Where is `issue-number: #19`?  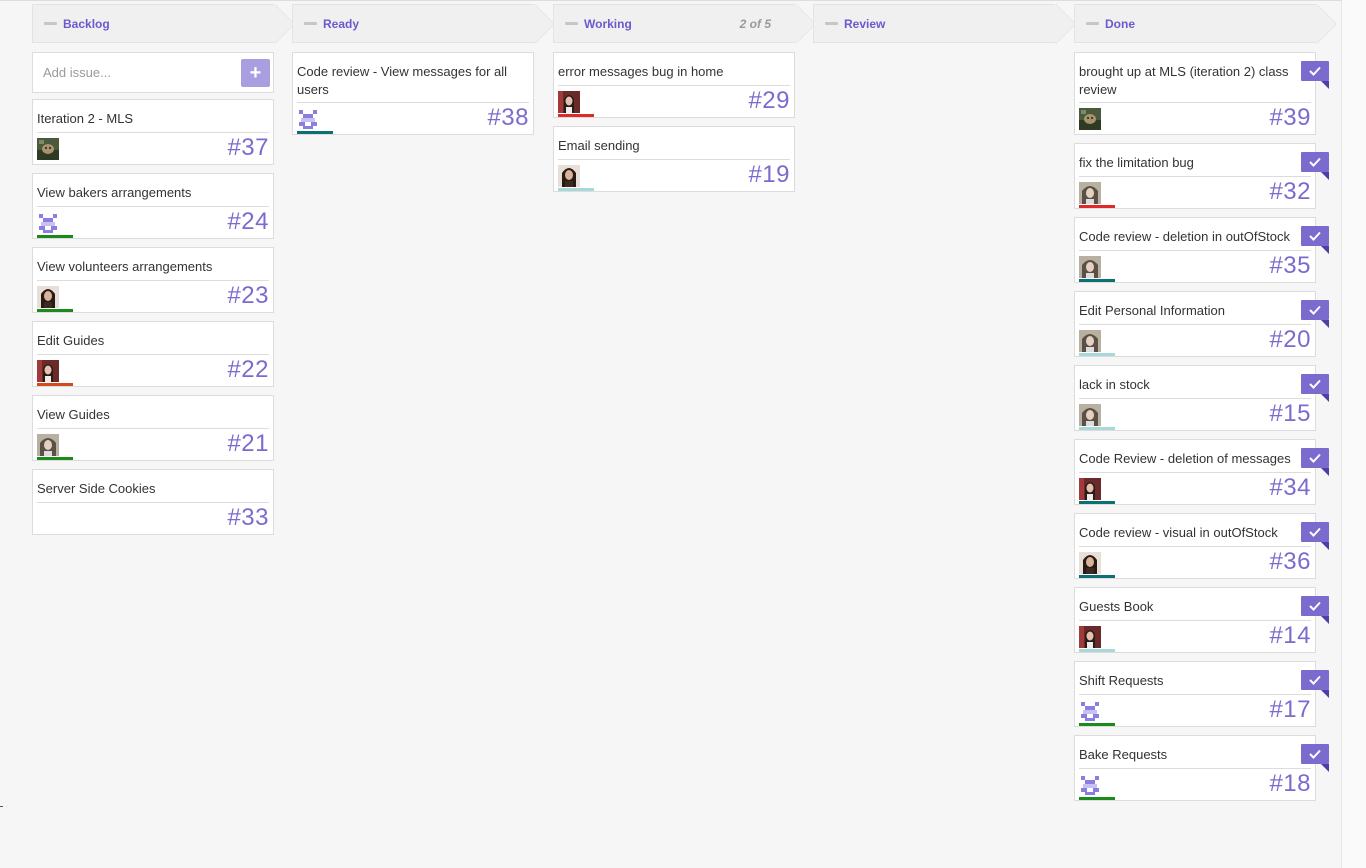 issue-number: #19 is located at coordinates (769, 175).